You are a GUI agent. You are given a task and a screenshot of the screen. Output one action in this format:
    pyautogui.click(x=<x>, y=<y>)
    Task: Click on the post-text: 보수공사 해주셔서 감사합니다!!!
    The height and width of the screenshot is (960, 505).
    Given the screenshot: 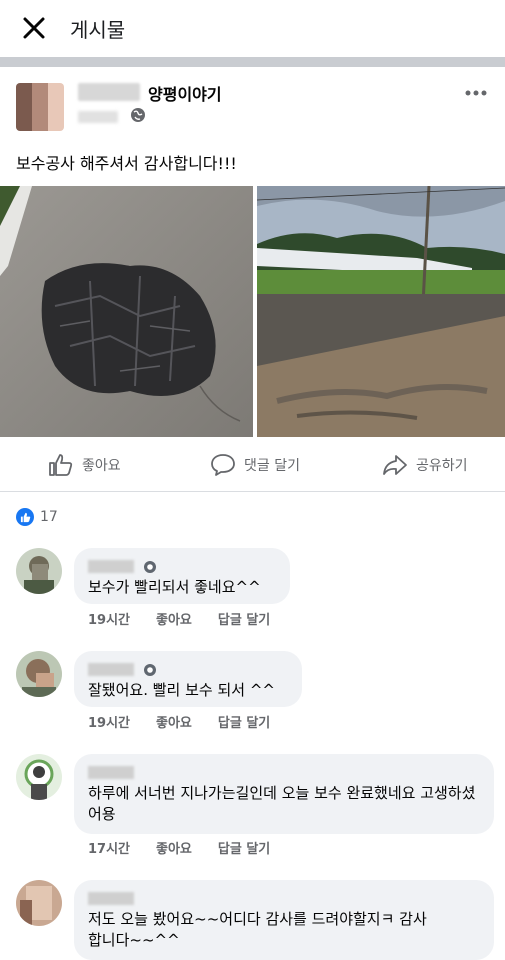 What is the action you would take?
    pyautogui.click(x=126, y=163)
    